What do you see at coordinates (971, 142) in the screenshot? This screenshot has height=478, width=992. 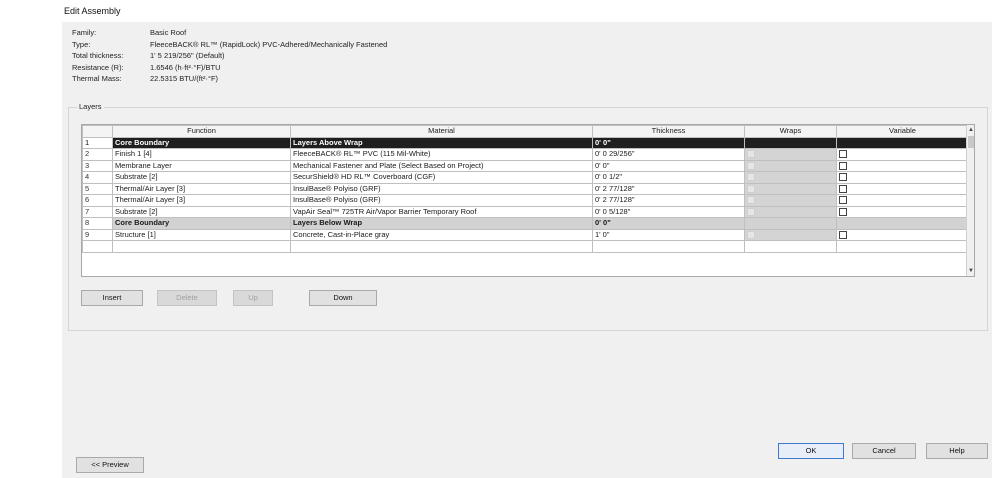 I see `scrollbar-thumb` at bounding box center [971, 142].